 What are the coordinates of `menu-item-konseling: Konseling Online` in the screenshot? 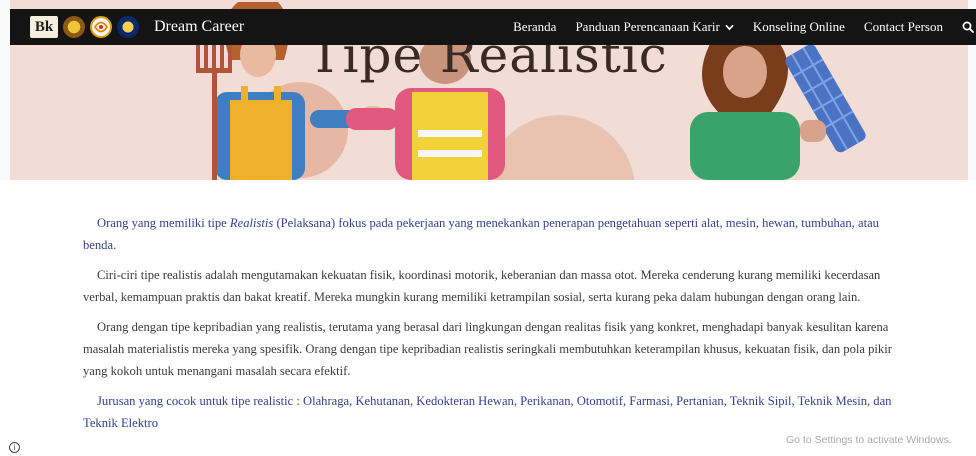 It's located at (799, 27).